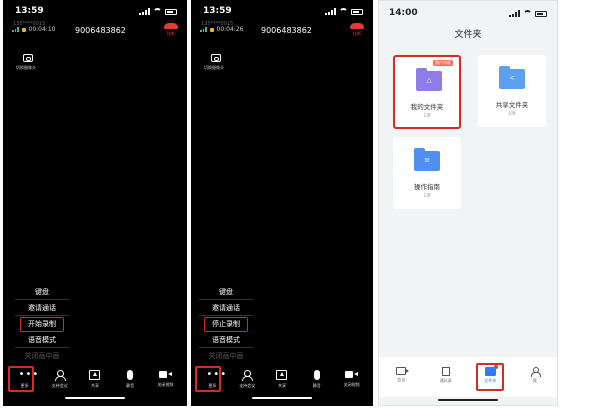 Image resolution: width=595 pixels, height=408 pixels. Describe the element at coordinates (512, 105) in the screenshot. I see `folder-name: 共享文件夹` at that location.